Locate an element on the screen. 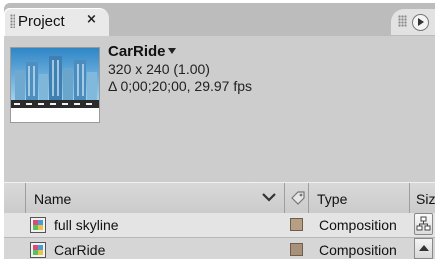 This screenshot has width=435, height=259. column-name: Name is located at coordinates (155, 198).